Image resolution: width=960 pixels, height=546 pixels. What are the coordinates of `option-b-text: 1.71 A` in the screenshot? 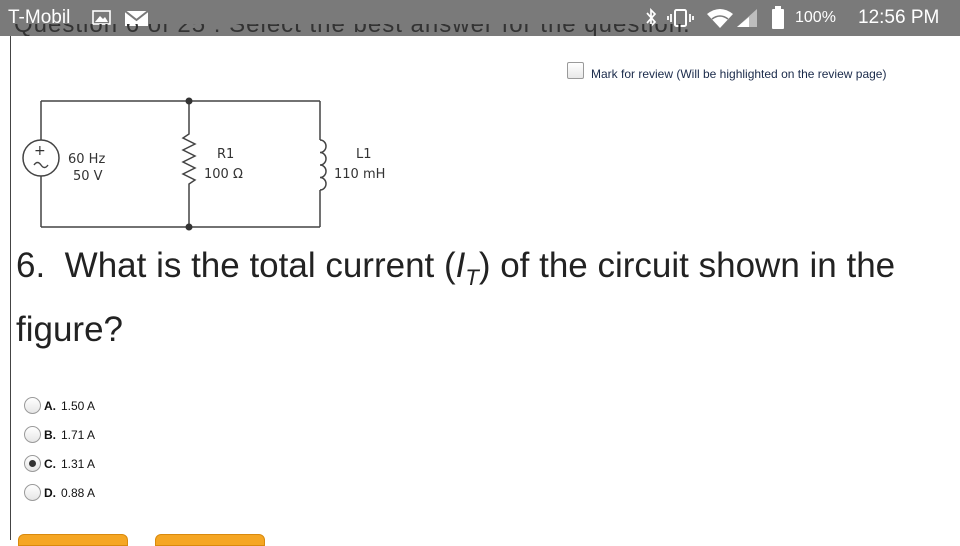 It's located at (78, 435).